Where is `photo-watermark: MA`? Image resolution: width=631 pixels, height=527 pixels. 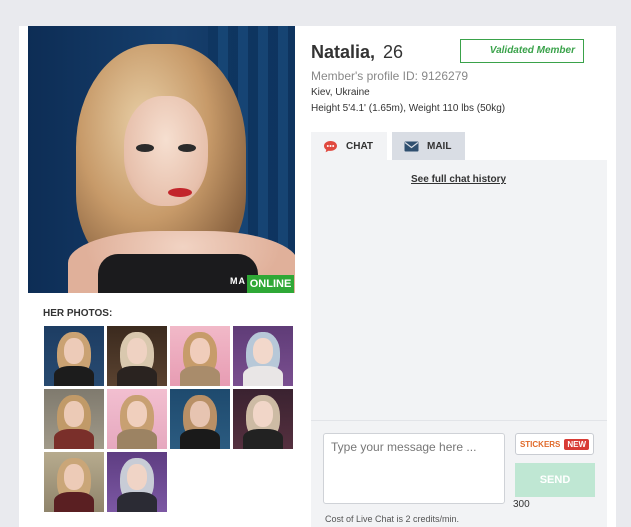 photo-watermark: MA is located at coordinates (238, 281).